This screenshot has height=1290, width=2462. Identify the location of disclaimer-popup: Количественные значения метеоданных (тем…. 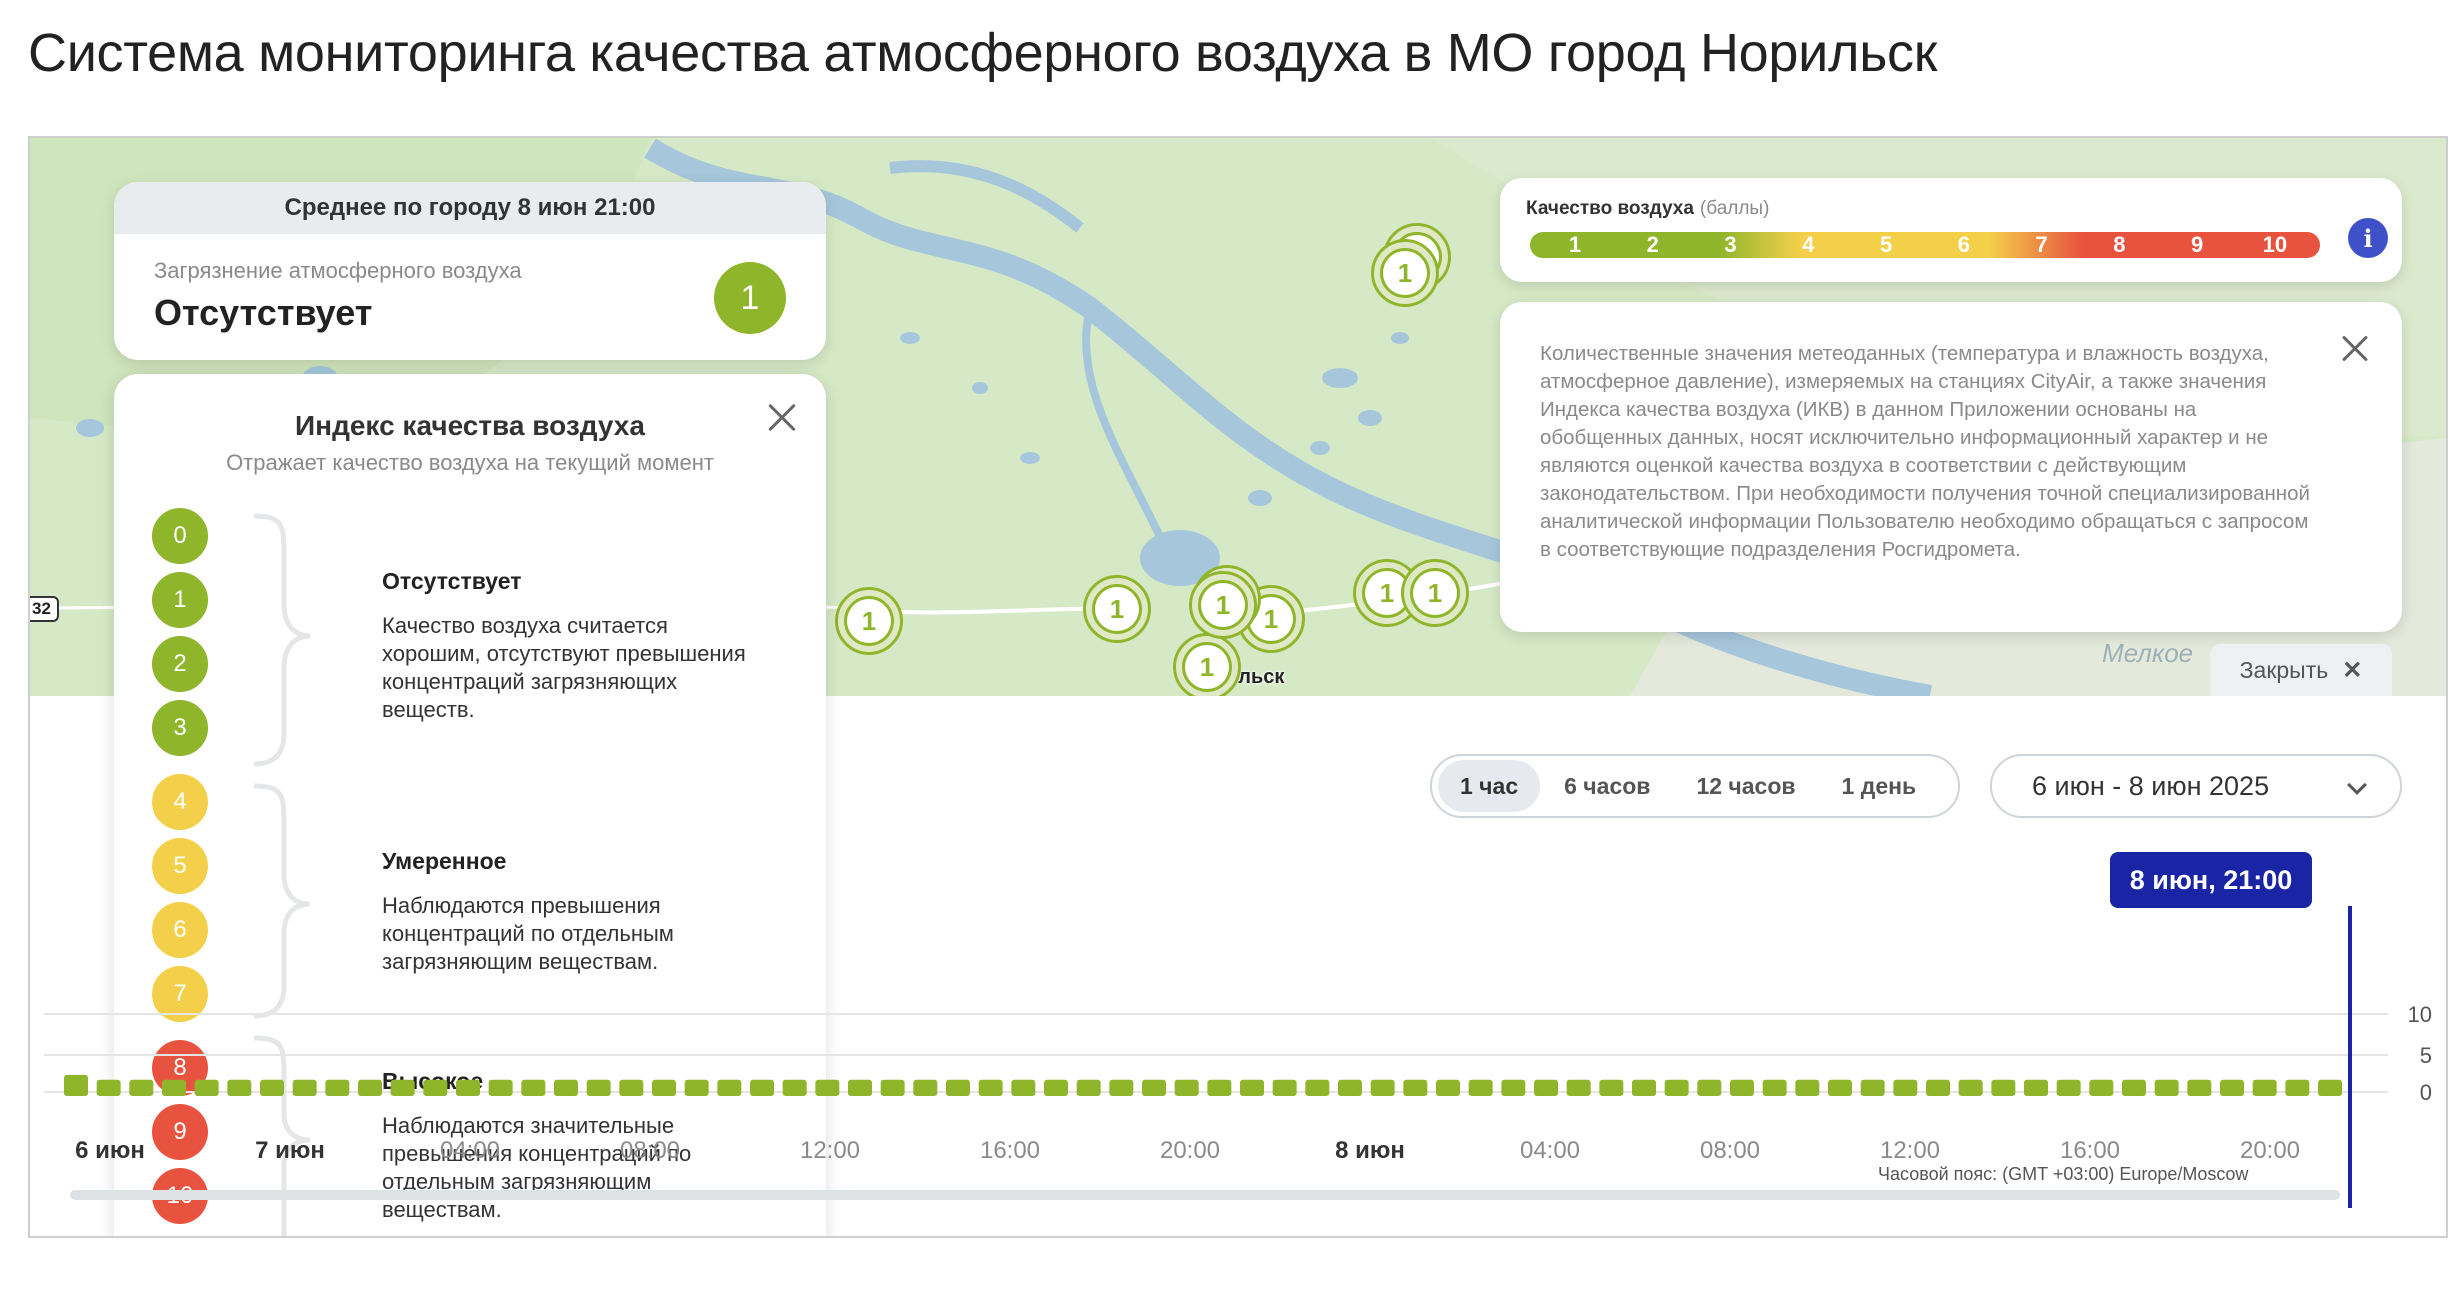
(1951, 467).